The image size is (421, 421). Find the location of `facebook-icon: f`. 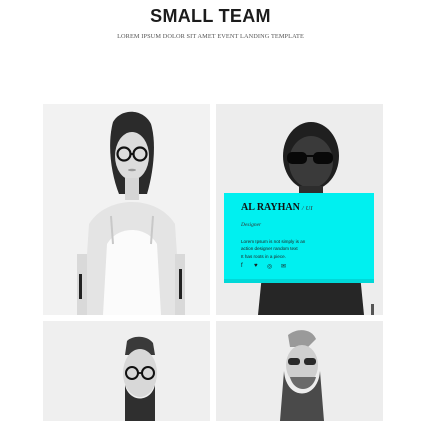

facebook-icon: f is located at coordinates (242, 266).